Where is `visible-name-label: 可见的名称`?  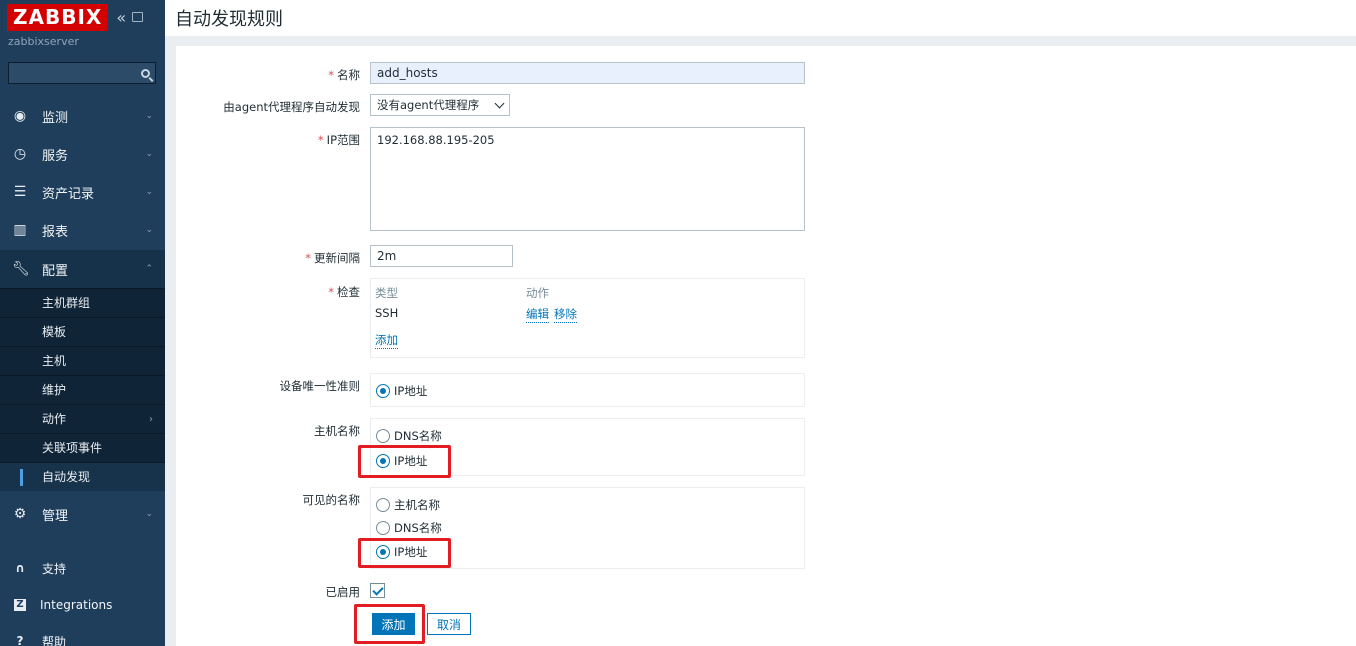 visible-name-label: 可见的名称 is located at coordinates (331, 500).